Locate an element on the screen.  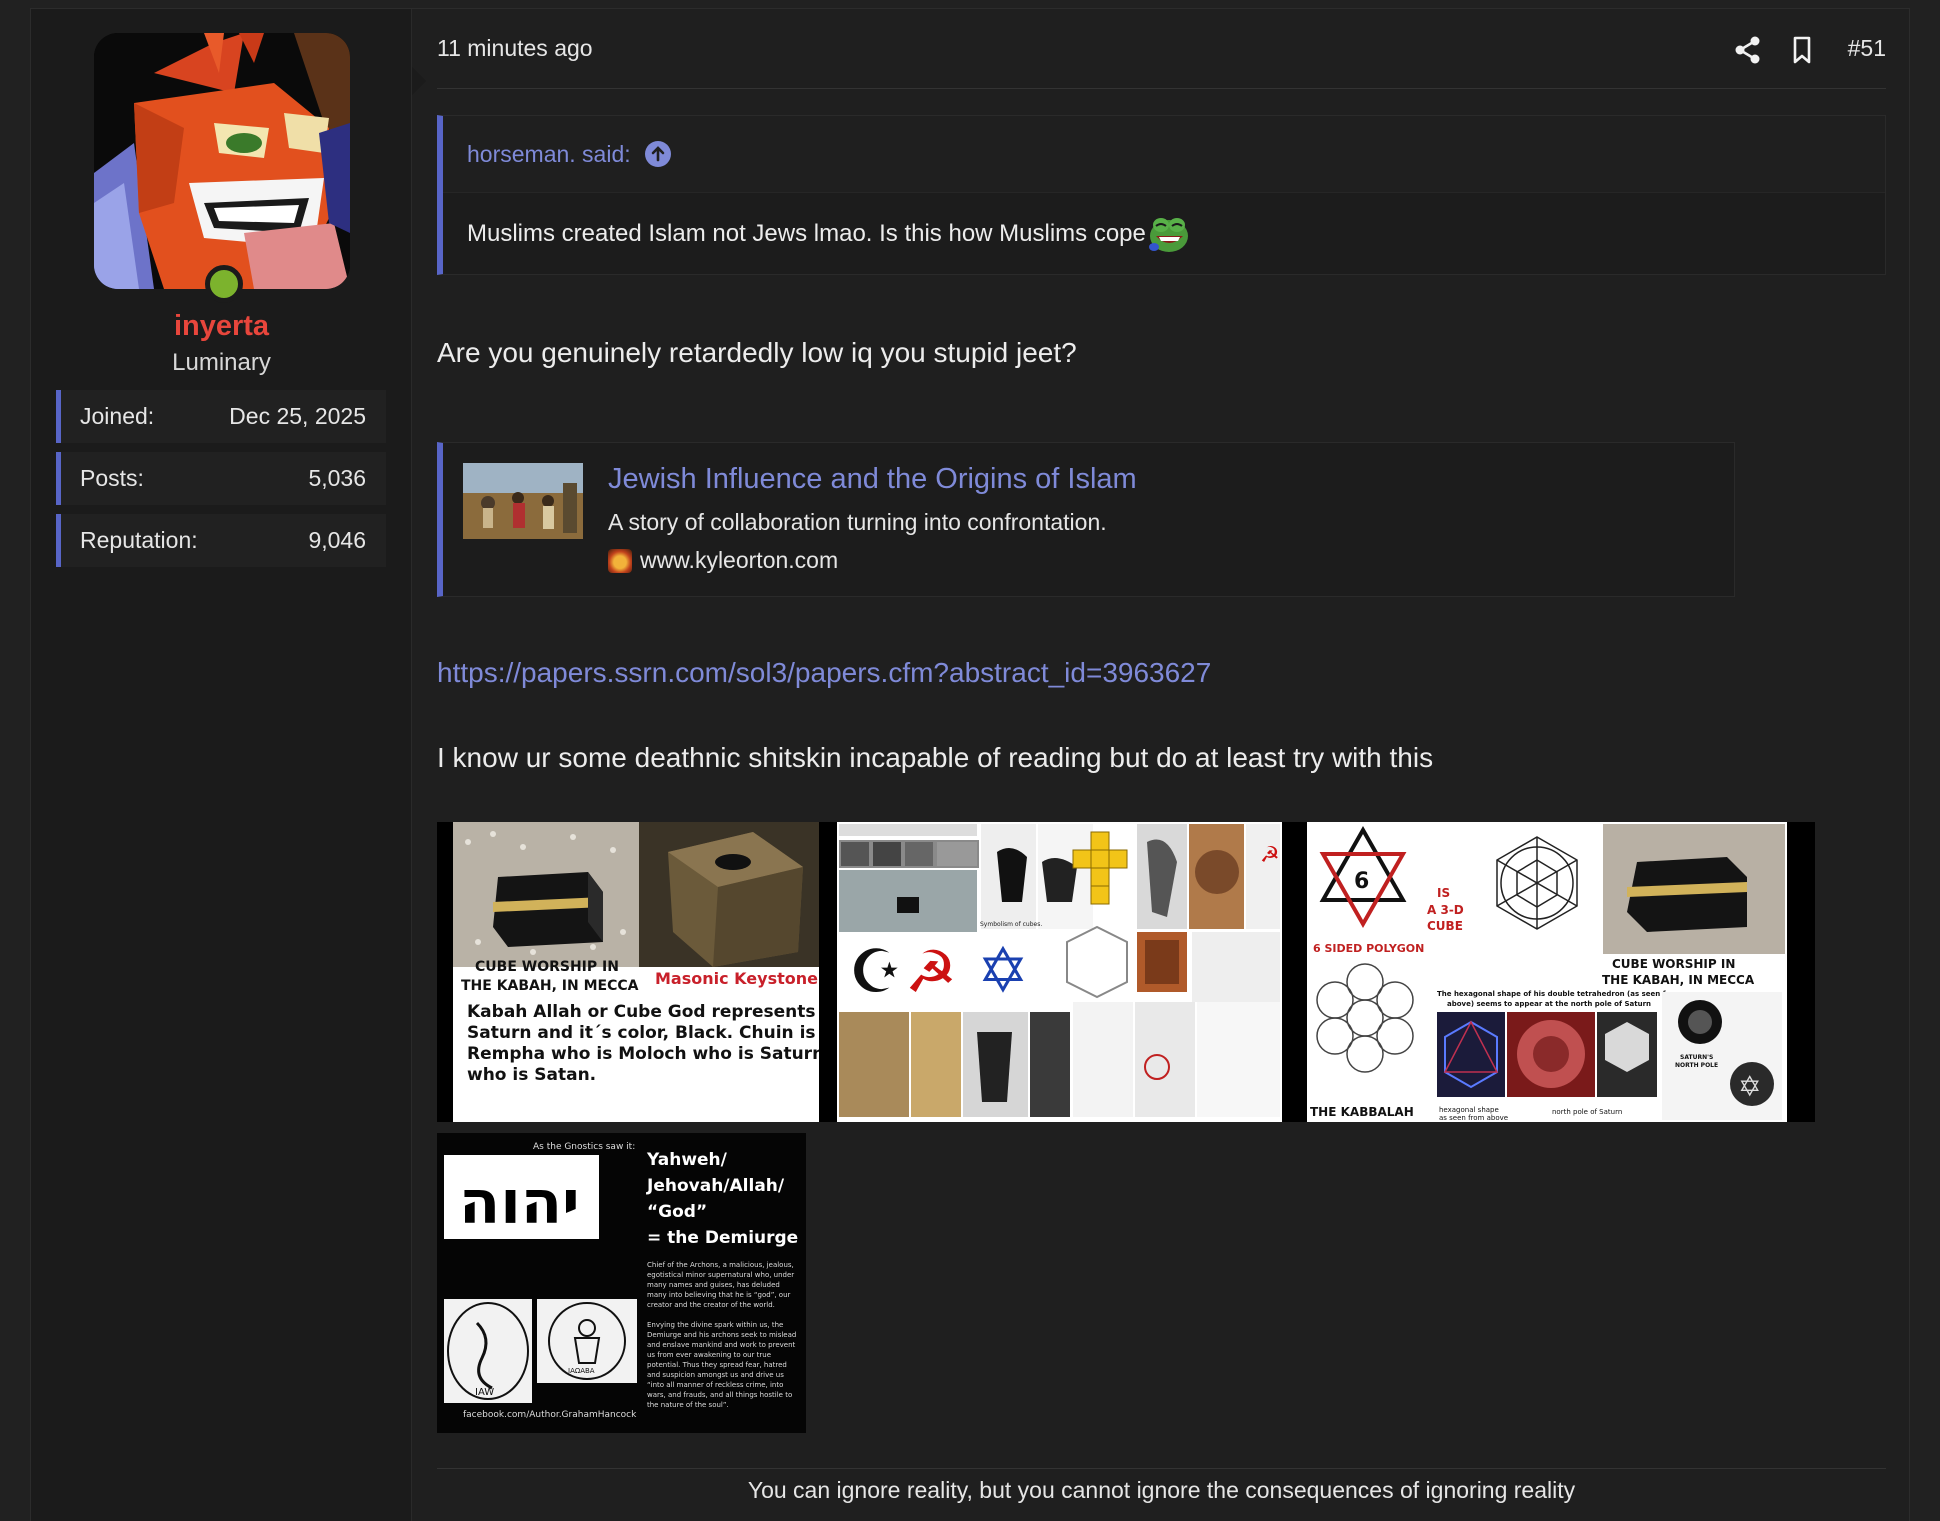
image-caption: CUBE is located at coordinates (1445, 926).